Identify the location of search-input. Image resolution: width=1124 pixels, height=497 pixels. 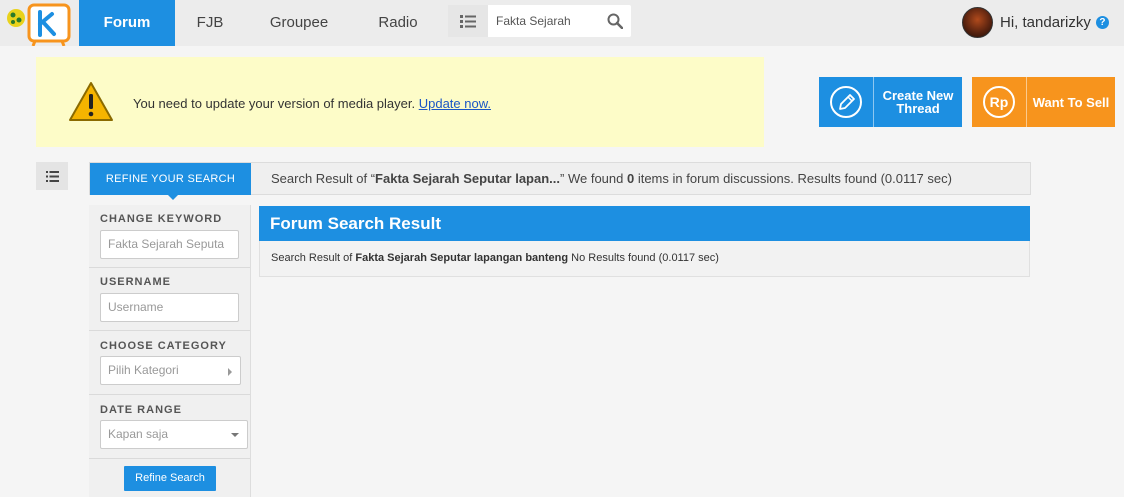
(546, 21).